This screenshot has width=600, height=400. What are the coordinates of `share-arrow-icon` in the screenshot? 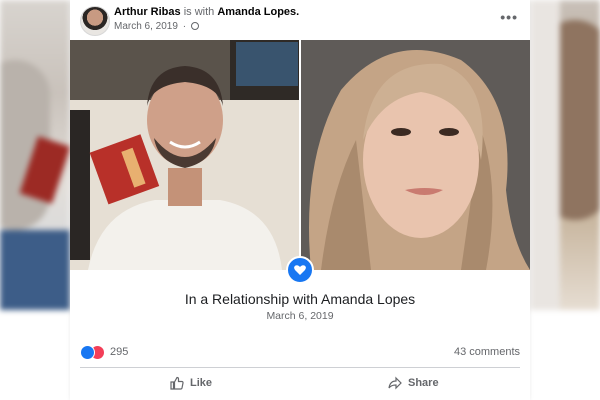 It's located at (395, 383).